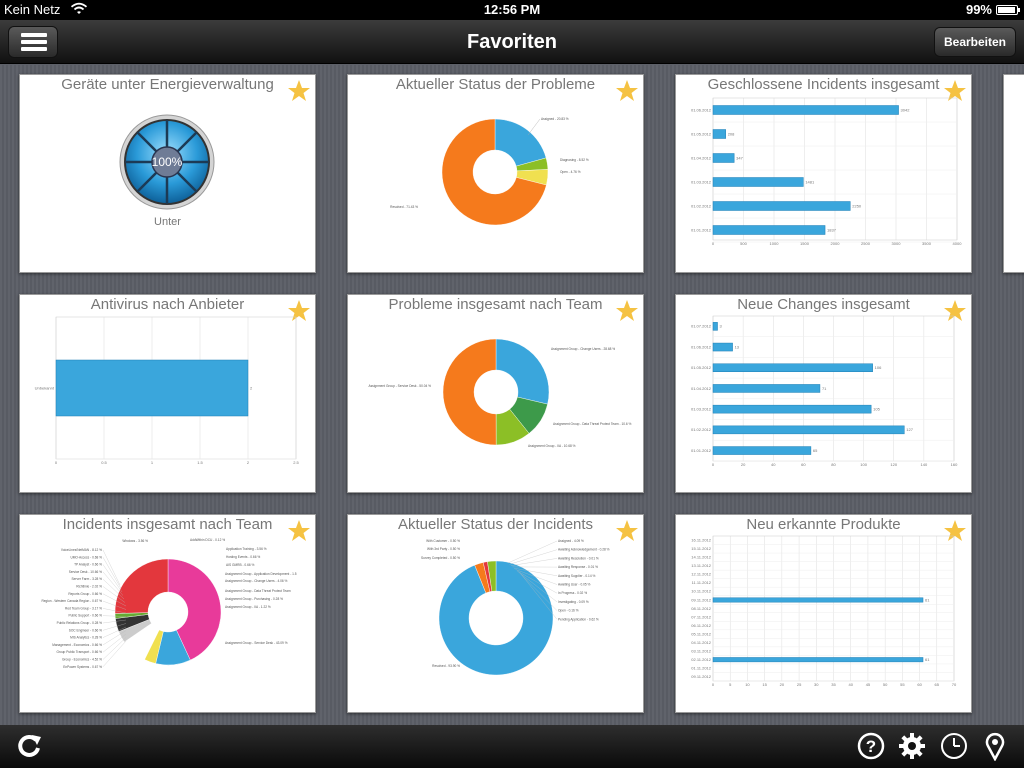 Image resolution: width=1024 pixels, height=768 pixels. I want to click on slice-label: In Progress - 0.02 %, so click(572, 593).